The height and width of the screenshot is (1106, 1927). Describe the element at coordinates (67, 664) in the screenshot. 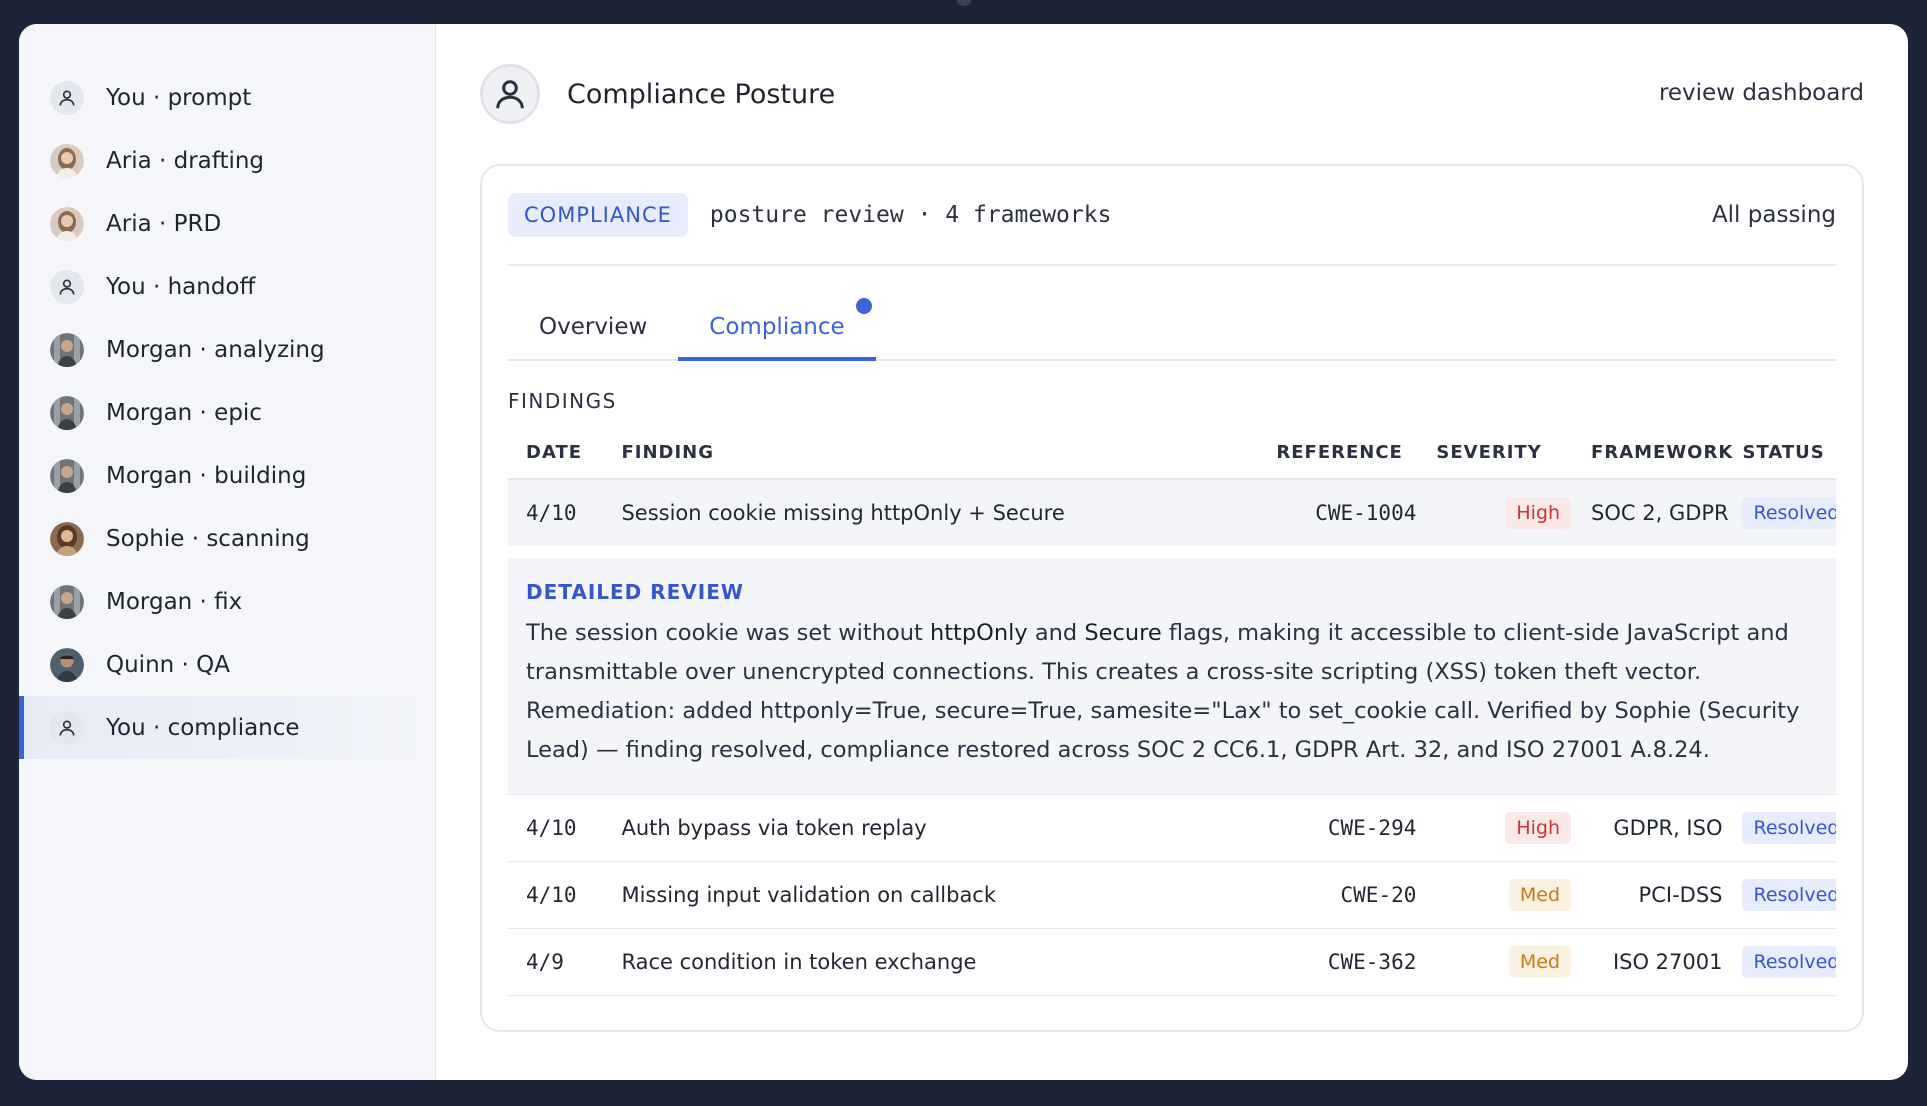

I see `quinn-avatar` at that location.